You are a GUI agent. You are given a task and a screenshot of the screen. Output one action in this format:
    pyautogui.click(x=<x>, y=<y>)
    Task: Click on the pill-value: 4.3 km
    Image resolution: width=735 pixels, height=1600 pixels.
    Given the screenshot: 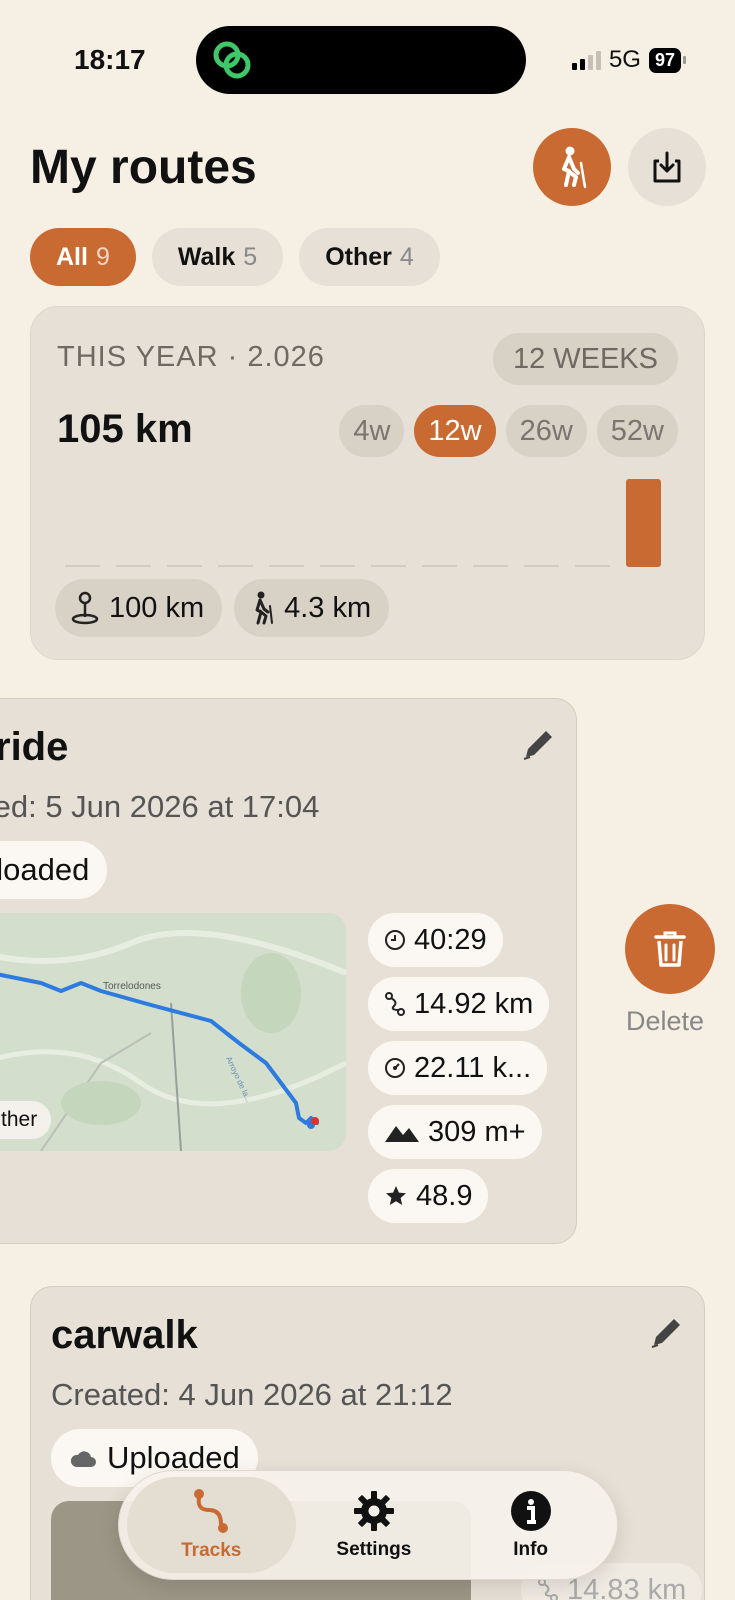 What is the action you would take?
    pyautogui.click(x=328, y=607)
    